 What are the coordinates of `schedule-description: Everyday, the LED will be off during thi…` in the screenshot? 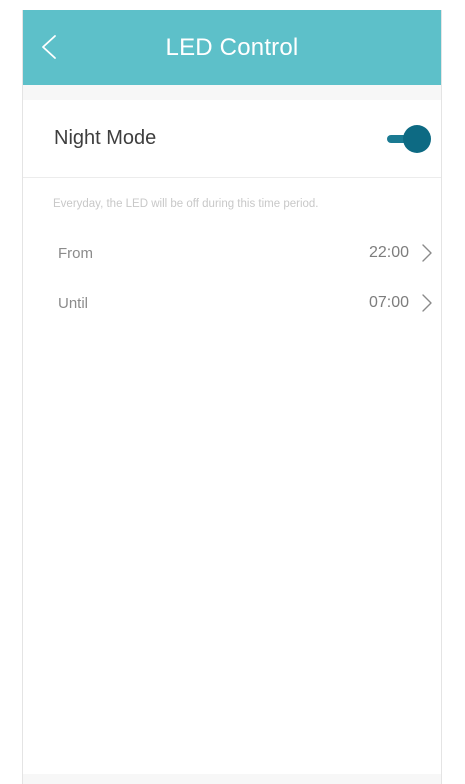 It's located at (186, 204).